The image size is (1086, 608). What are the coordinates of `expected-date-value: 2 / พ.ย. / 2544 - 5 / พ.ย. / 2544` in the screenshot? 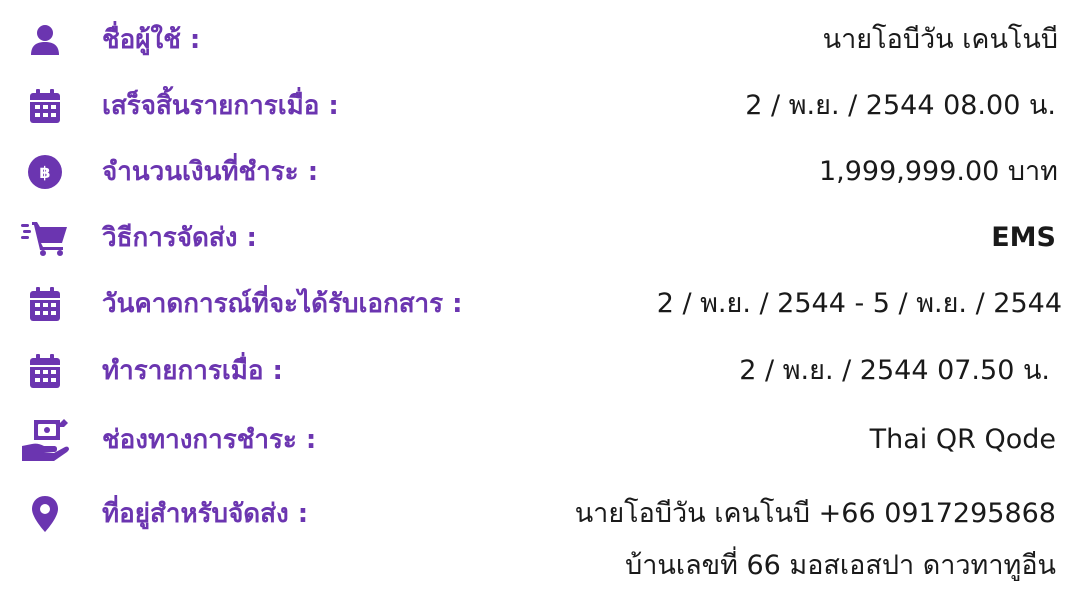 It's located at (859, 303).